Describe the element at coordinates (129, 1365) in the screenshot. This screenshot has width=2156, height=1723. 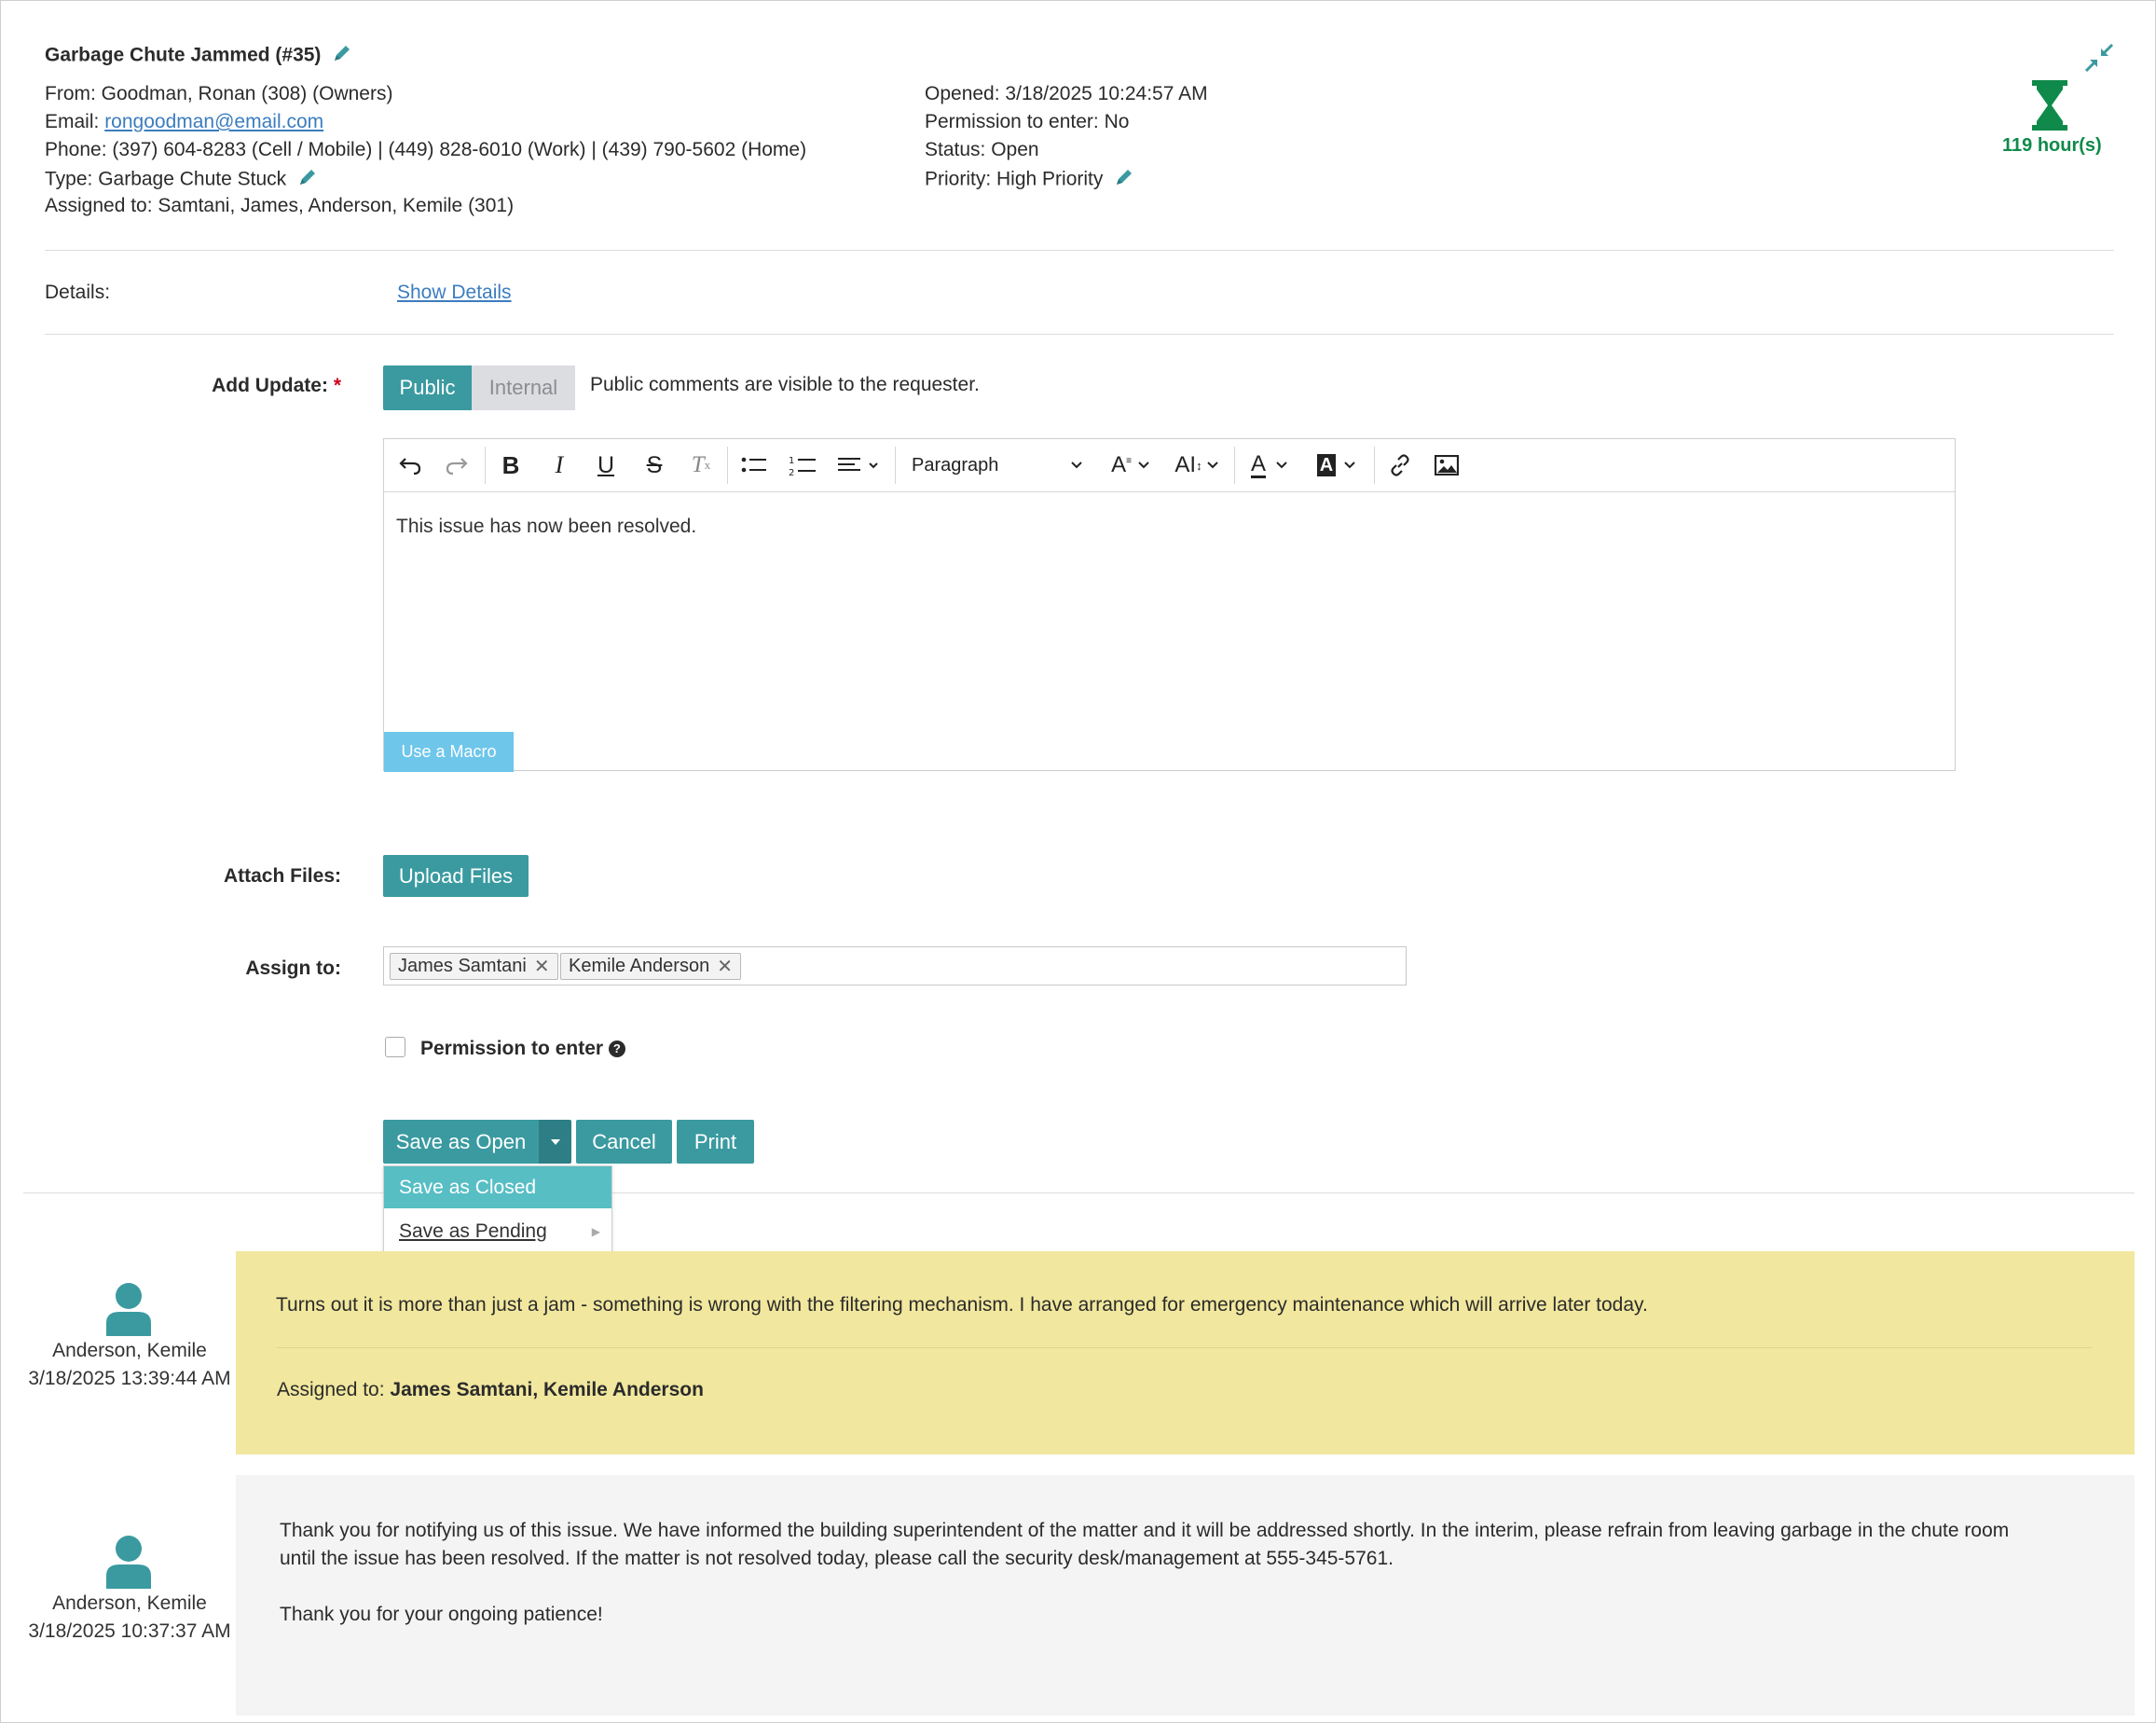
I see `comment-author: Anderson, Kemile 3/18/2025 13:39:44 AM` at that location.